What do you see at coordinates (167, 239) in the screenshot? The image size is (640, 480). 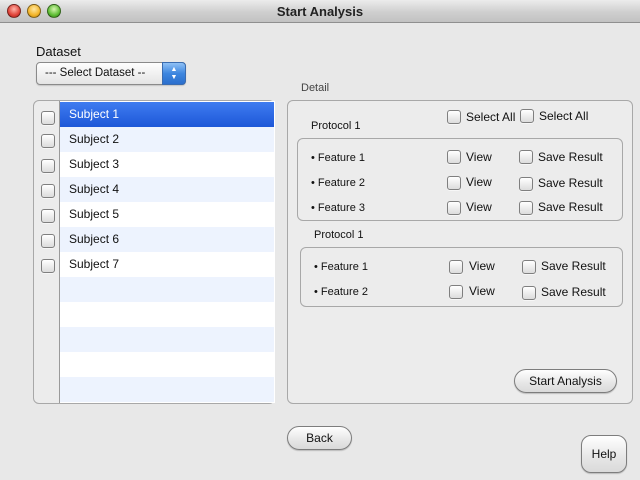 I see `list-item: Subject 6` at bounding box center [167, 239].